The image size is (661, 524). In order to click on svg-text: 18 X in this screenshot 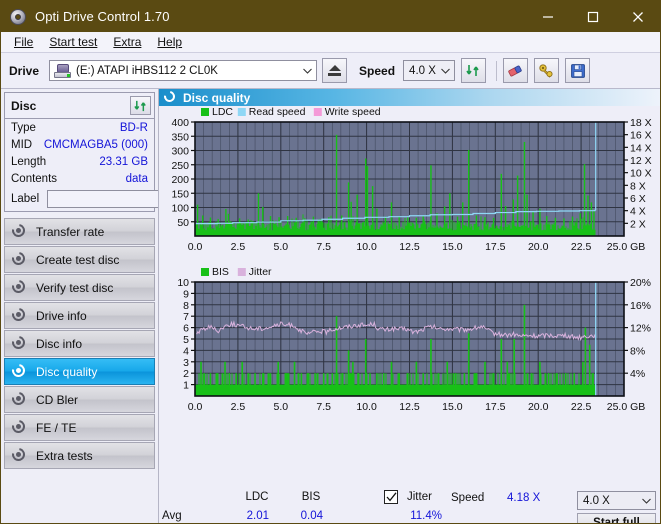, I will do `click(641, 123)`.